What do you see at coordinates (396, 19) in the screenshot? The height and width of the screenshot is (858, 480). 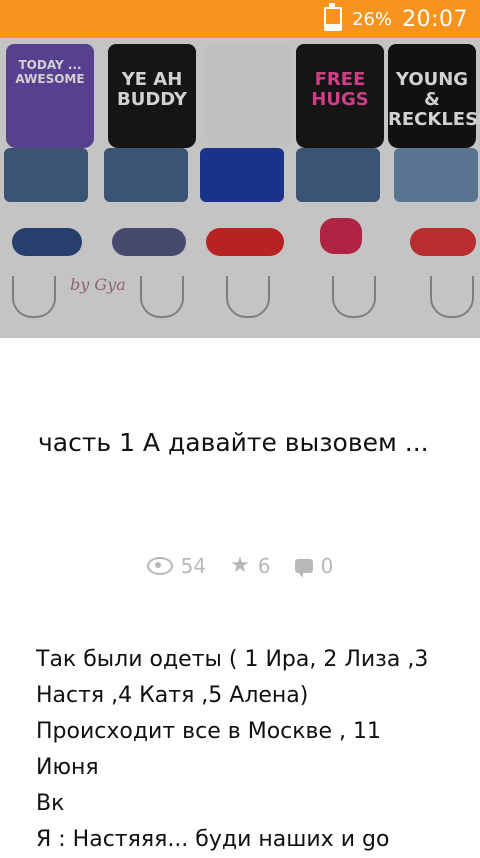 I see `status-right: ⚡ 26% 20:07` at bounding box center [396, 19].